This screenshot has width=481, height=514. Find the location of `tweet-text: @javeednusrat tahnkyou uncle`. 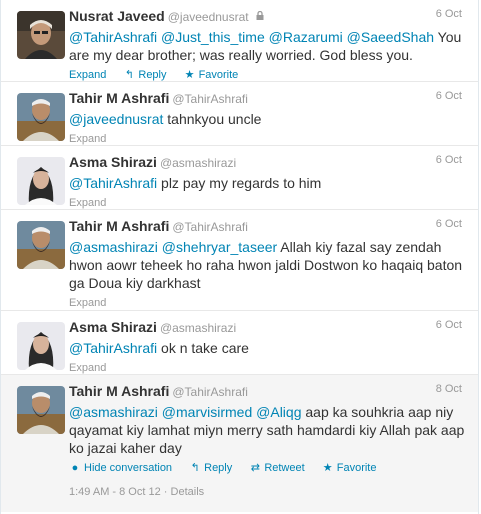

tweet-text: @javeednusrat tahnkyou uncle is located at coordinates (268, 119).